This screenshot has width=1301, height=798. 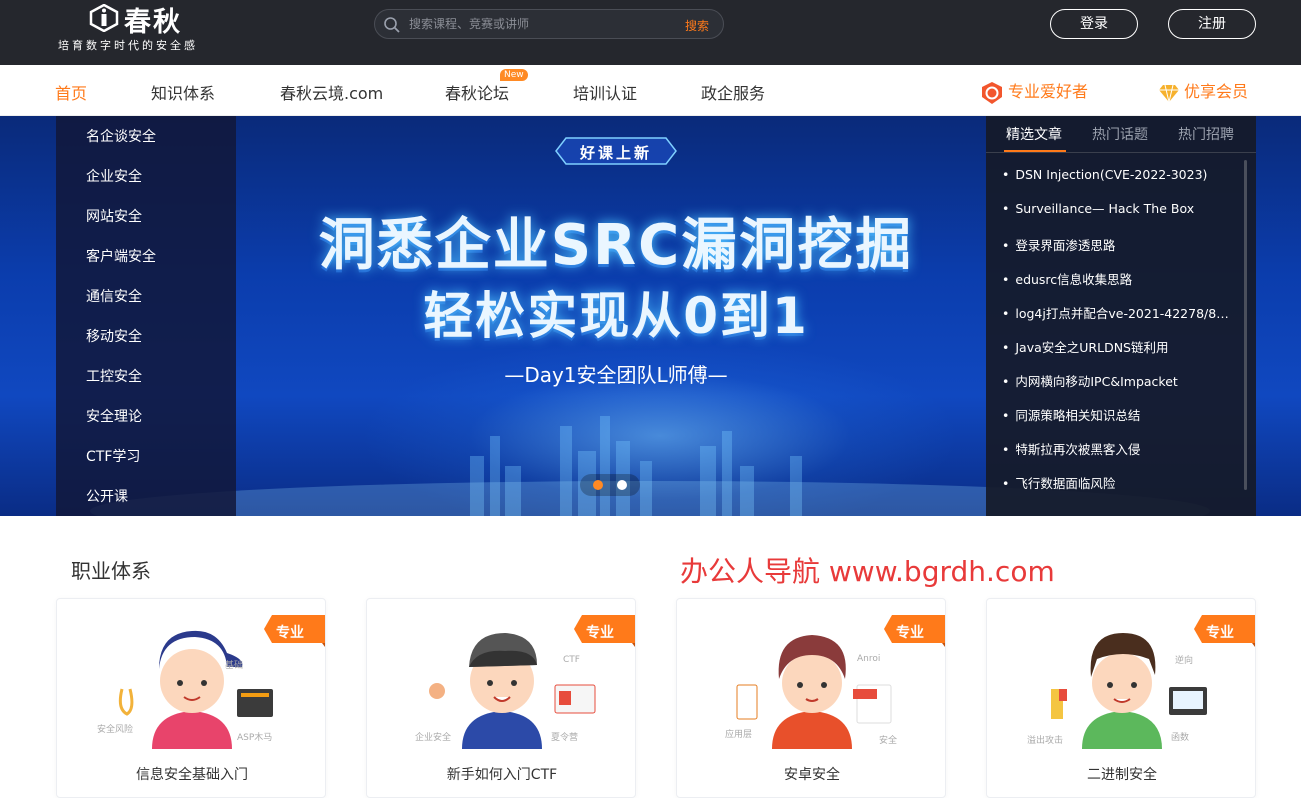 I want to click on article-link: 特斯拉再次被黑客入侵, so click(x=1118, y=448).